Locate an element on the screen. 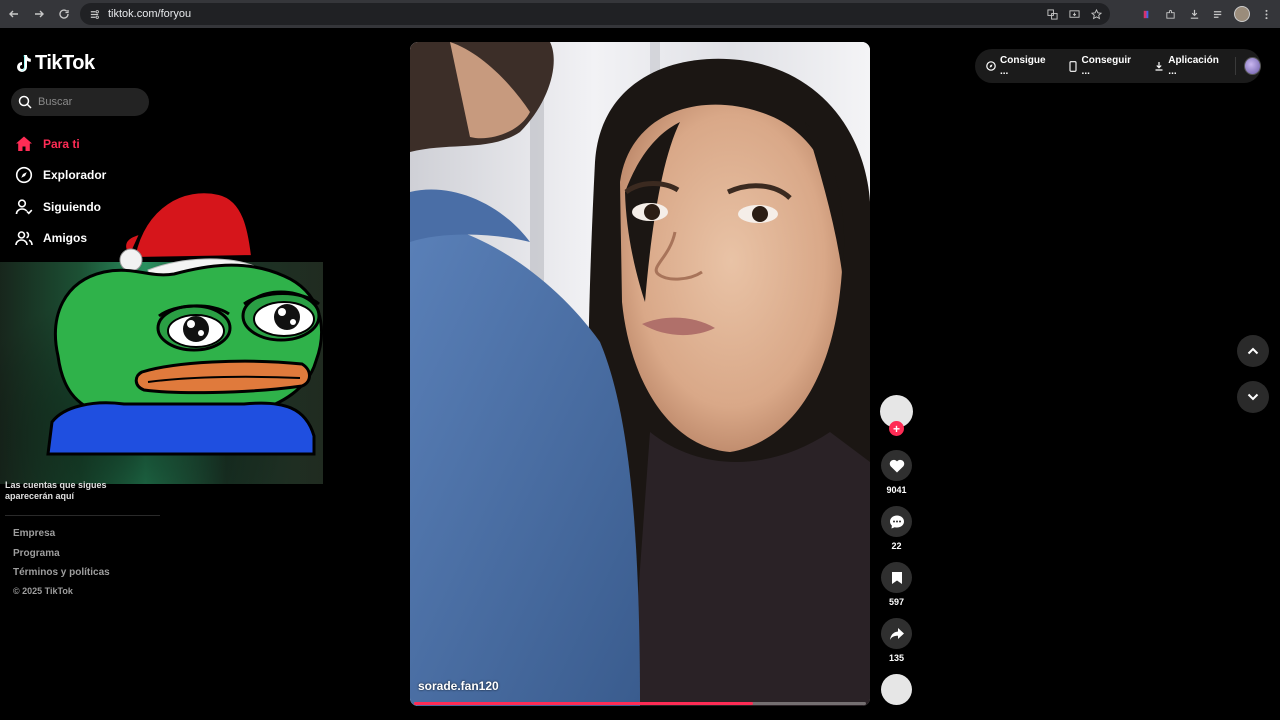  chevron-up-icon is located at coordinates (1253, 351).